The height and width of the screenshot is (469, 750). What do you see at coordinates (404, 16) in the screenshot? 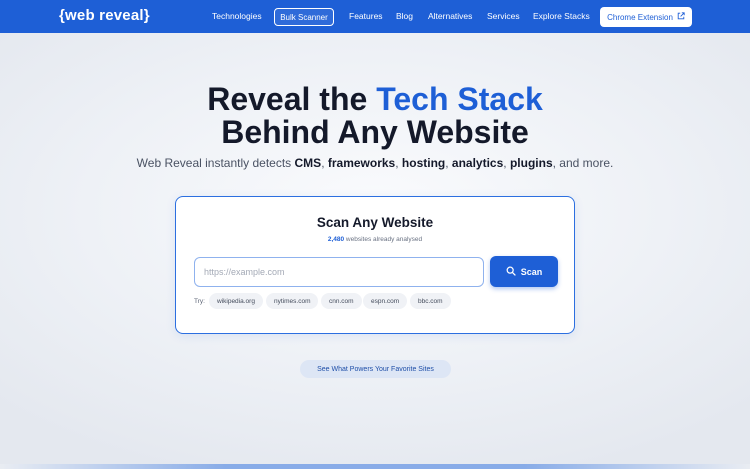
I see `nav-blog: Blog` at bounding box center [404, 16].